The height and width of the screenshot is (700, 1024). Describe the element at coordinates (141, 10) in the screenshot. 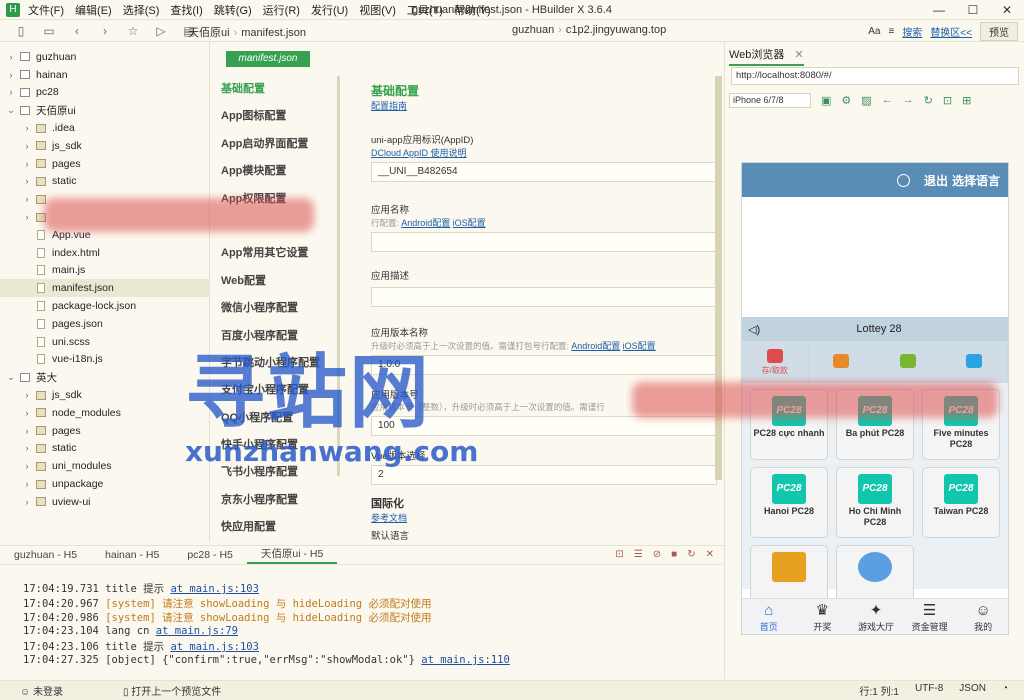

I see `menu-item: 选择(S)` at that location.